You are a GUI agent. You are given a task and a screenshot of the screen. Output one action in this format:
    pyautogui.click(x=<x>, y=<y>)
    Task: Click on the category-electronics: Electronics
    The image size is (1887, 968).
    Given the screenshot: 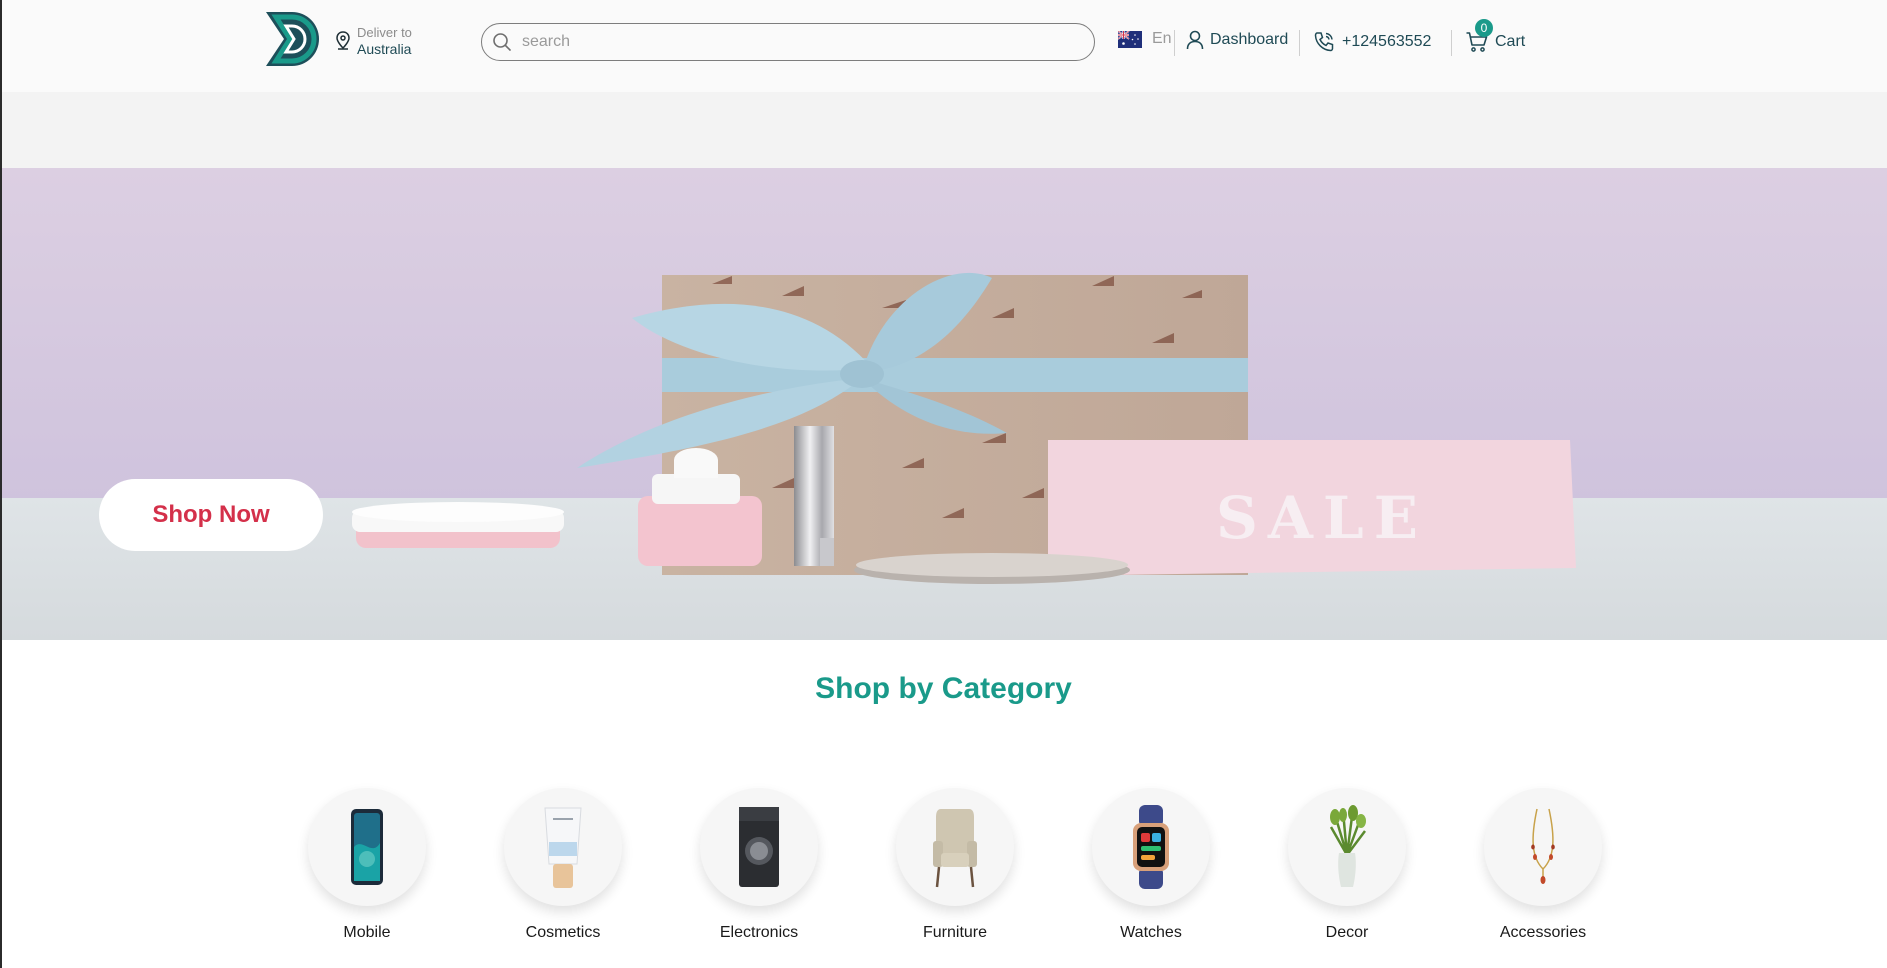 What is the action you would take?
    pyautogui.click(x=759, y=865)
    